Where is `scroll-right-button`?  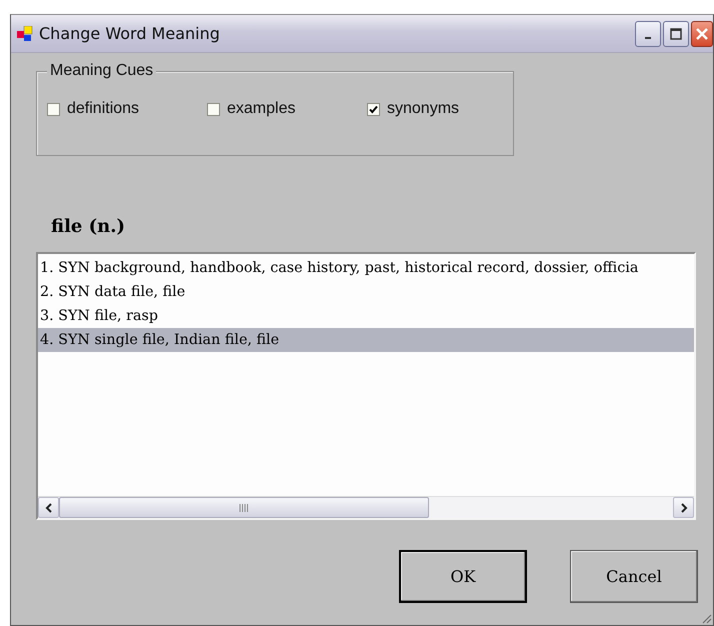 scroll-right-button is located at coordinates (683, 507).